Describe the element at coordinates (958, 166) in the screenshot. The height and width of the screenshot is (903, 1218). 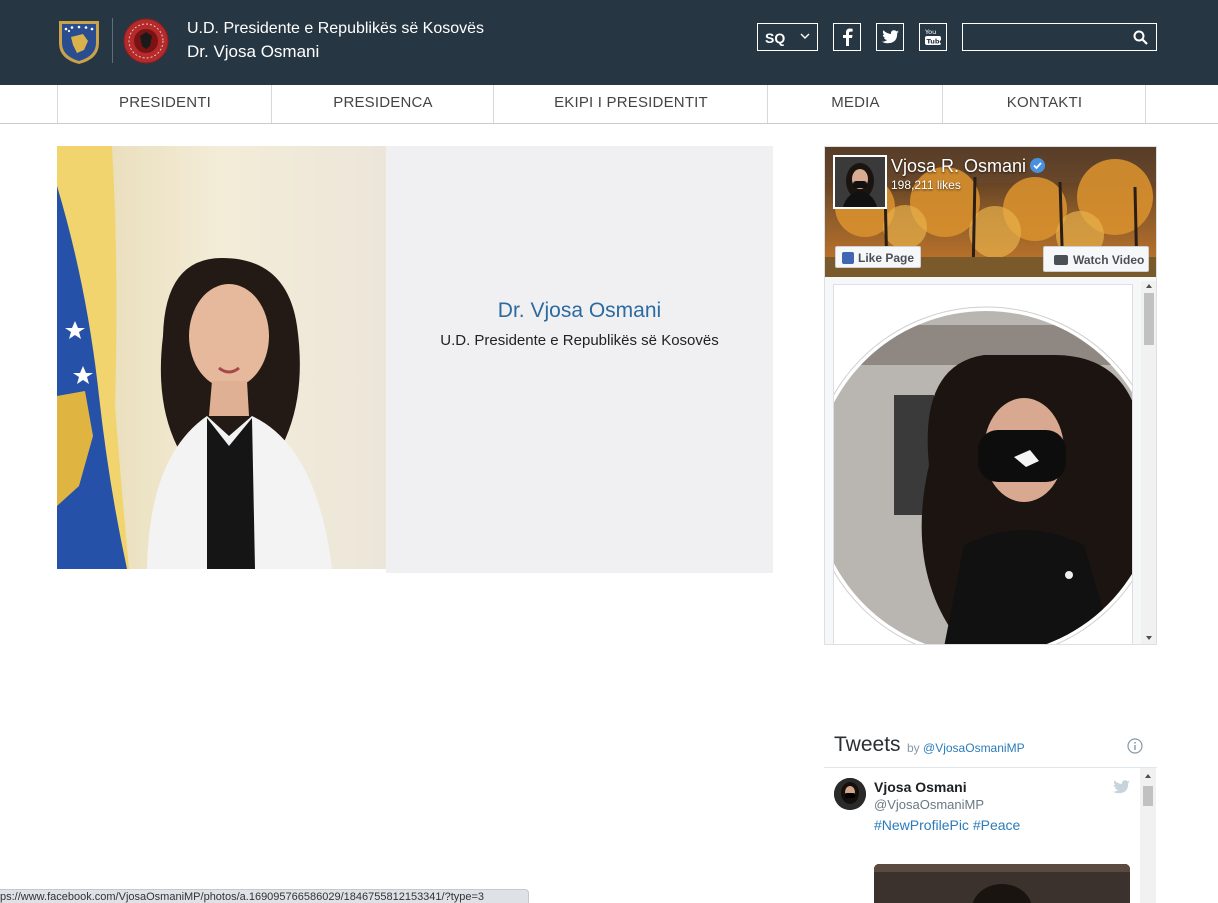
I see `facebook-page-name: Vjosa R. Osmani` at that location.